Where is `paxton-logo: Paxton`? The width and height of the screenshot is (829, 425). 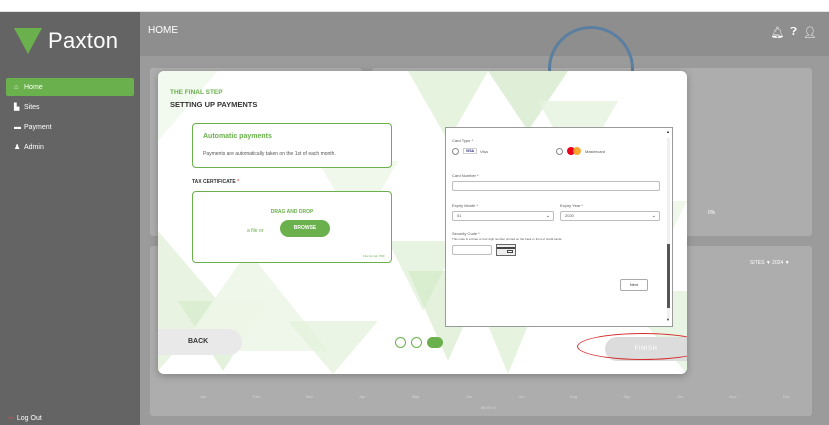 paxton-logo: Paxton is located at coordinates (66, 41).